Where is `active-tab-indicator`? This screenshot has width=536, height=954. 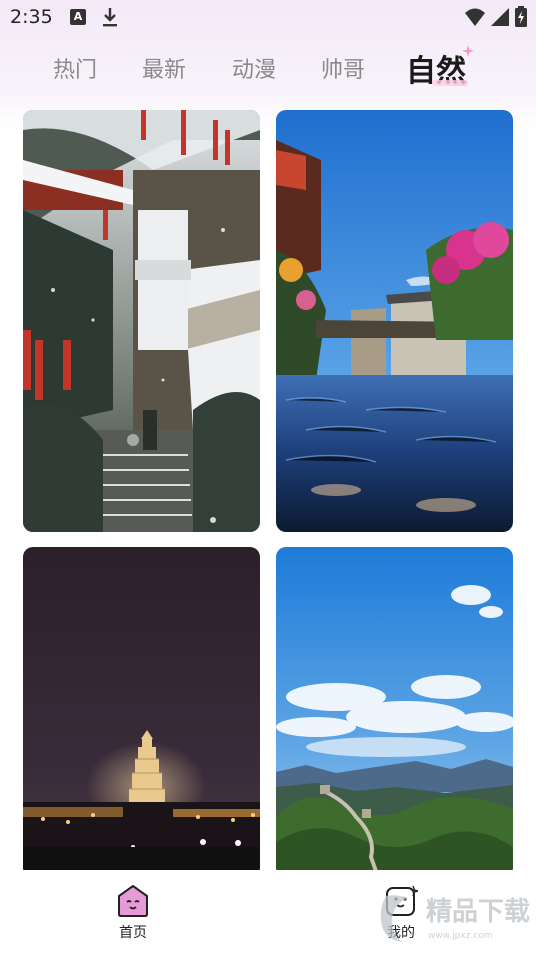
active-tab-indicator is located at coordinates (450, 83).